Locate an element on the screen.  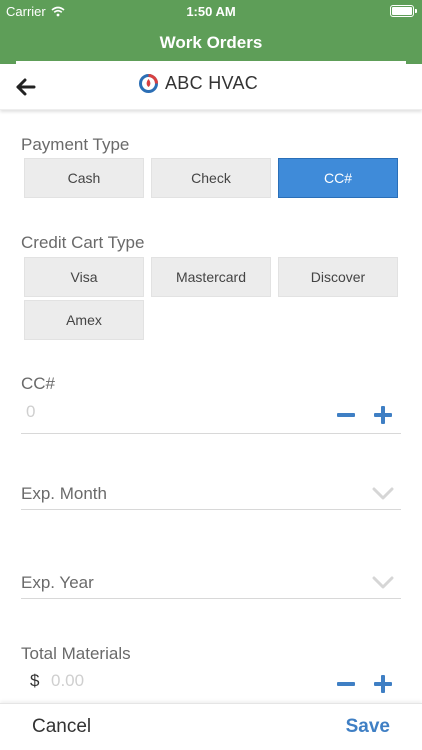
back-arrow-icon is located at coordinates (26, 87).